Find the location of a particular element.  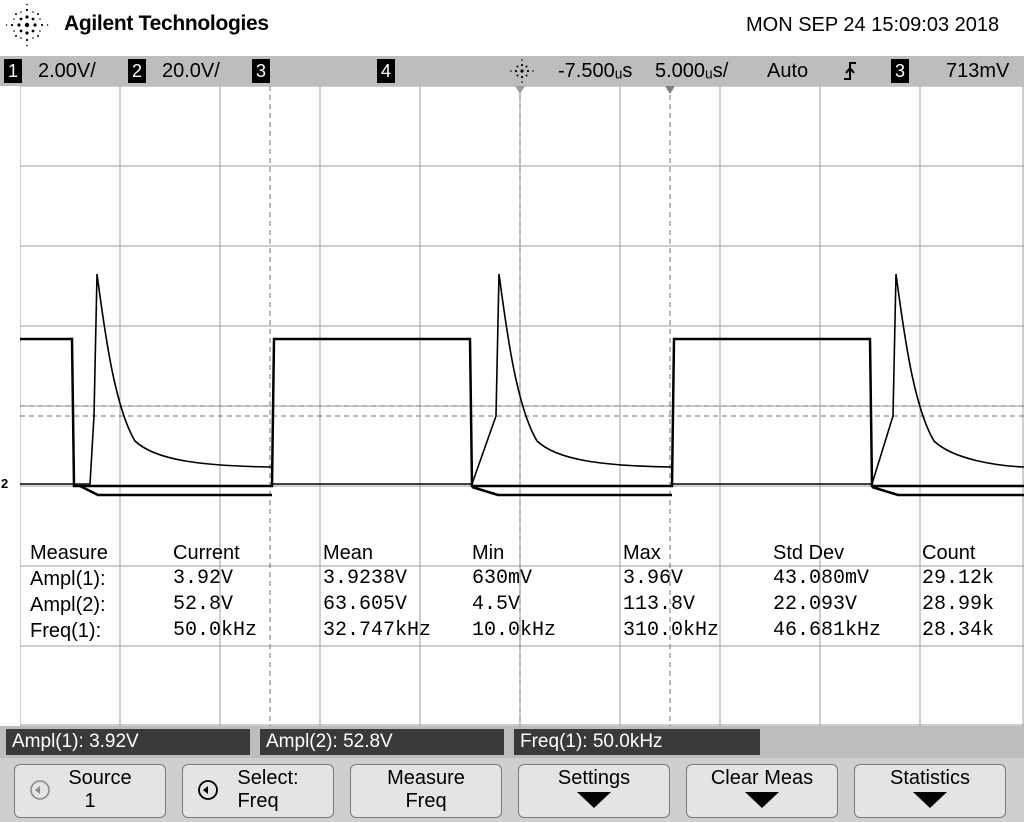

readout-ampl-2: Ampl(2): 52.8V is located at coordinates (382, 742).